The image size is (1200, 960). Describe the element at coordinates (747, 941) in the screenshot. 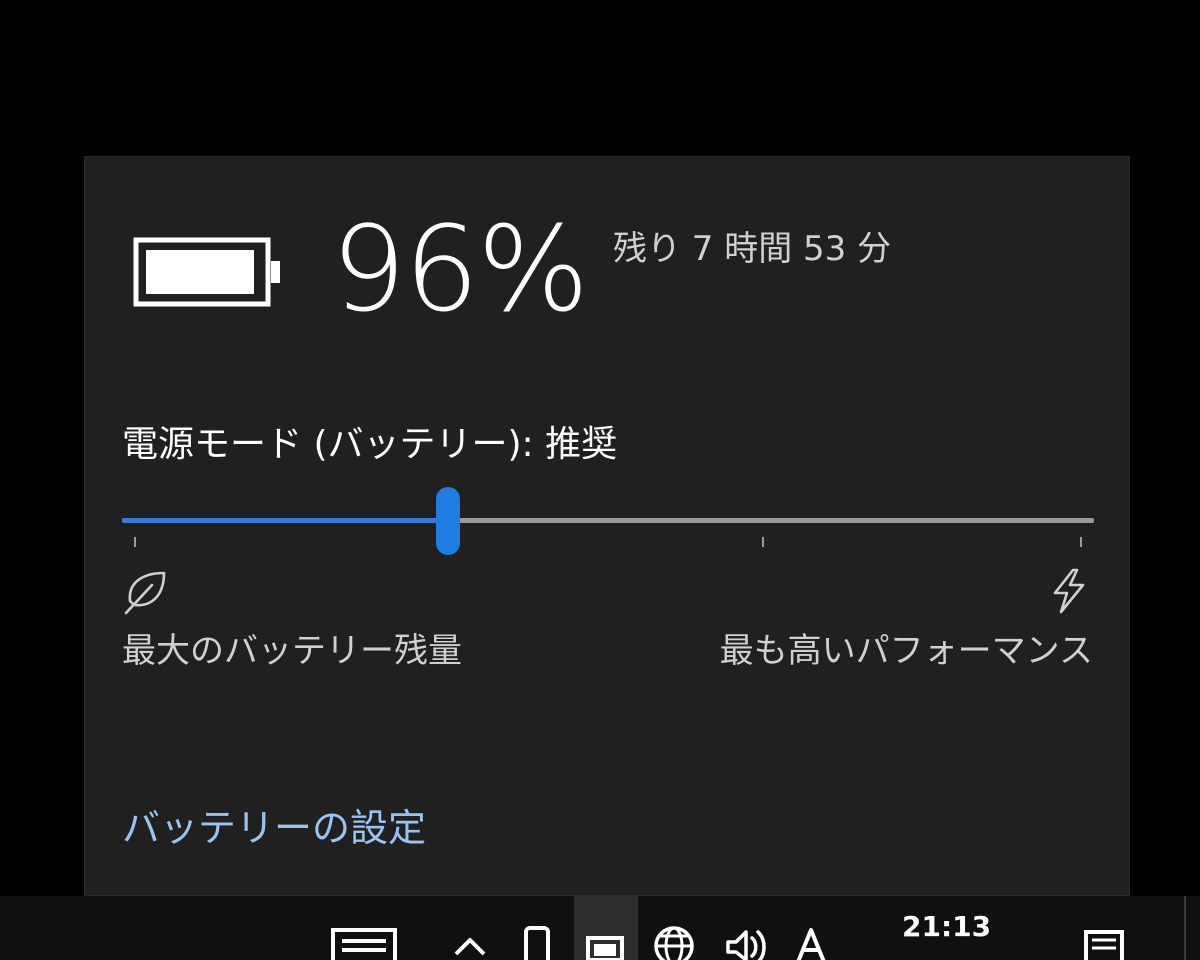

I see `speaker-icon` at that location.